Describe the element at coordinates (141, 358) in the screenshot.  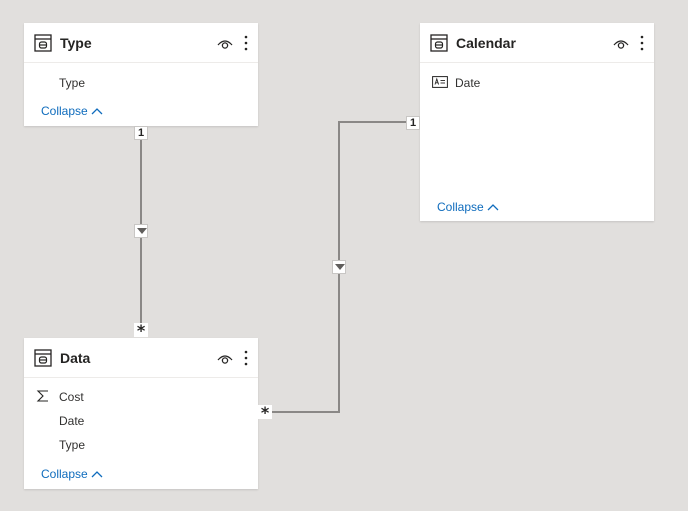
I see `table-header: Data` at that location.